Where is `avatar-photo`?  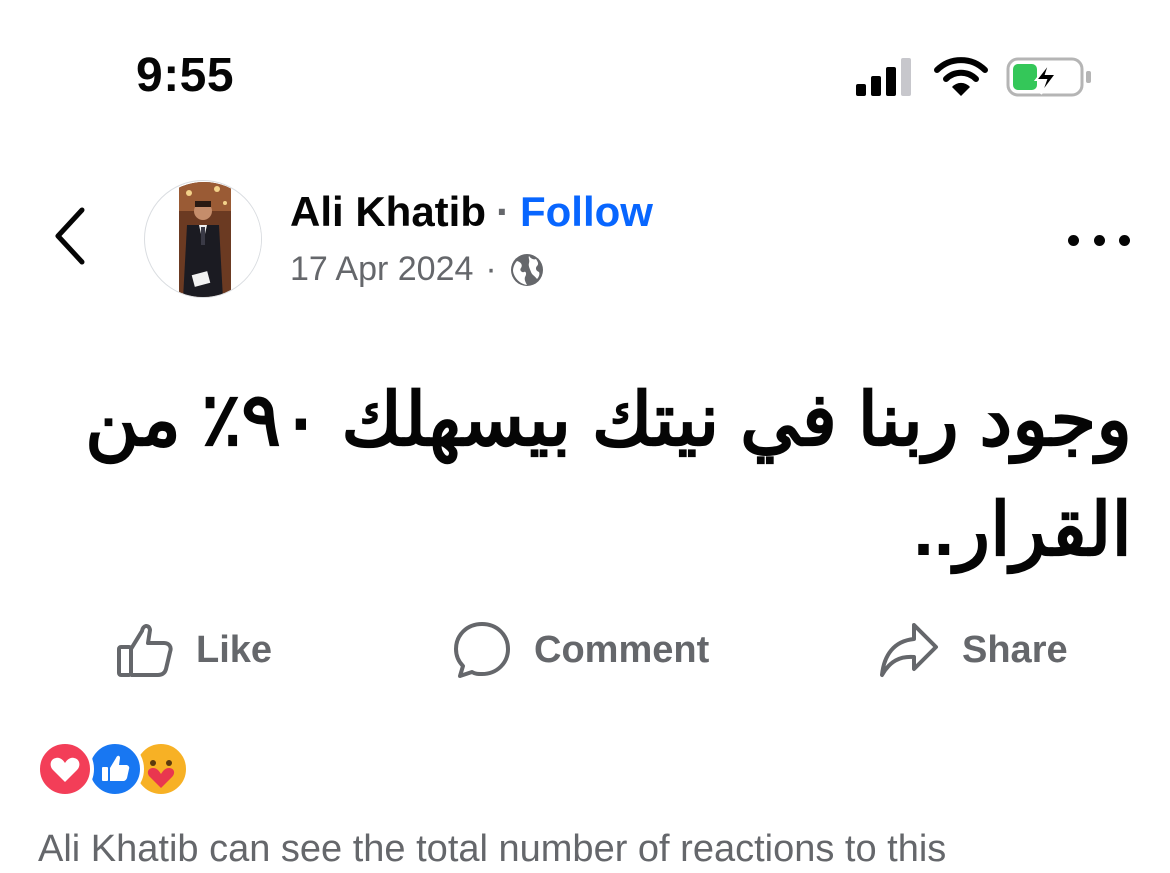
avatar-photo is located at coordinates (203, 239).